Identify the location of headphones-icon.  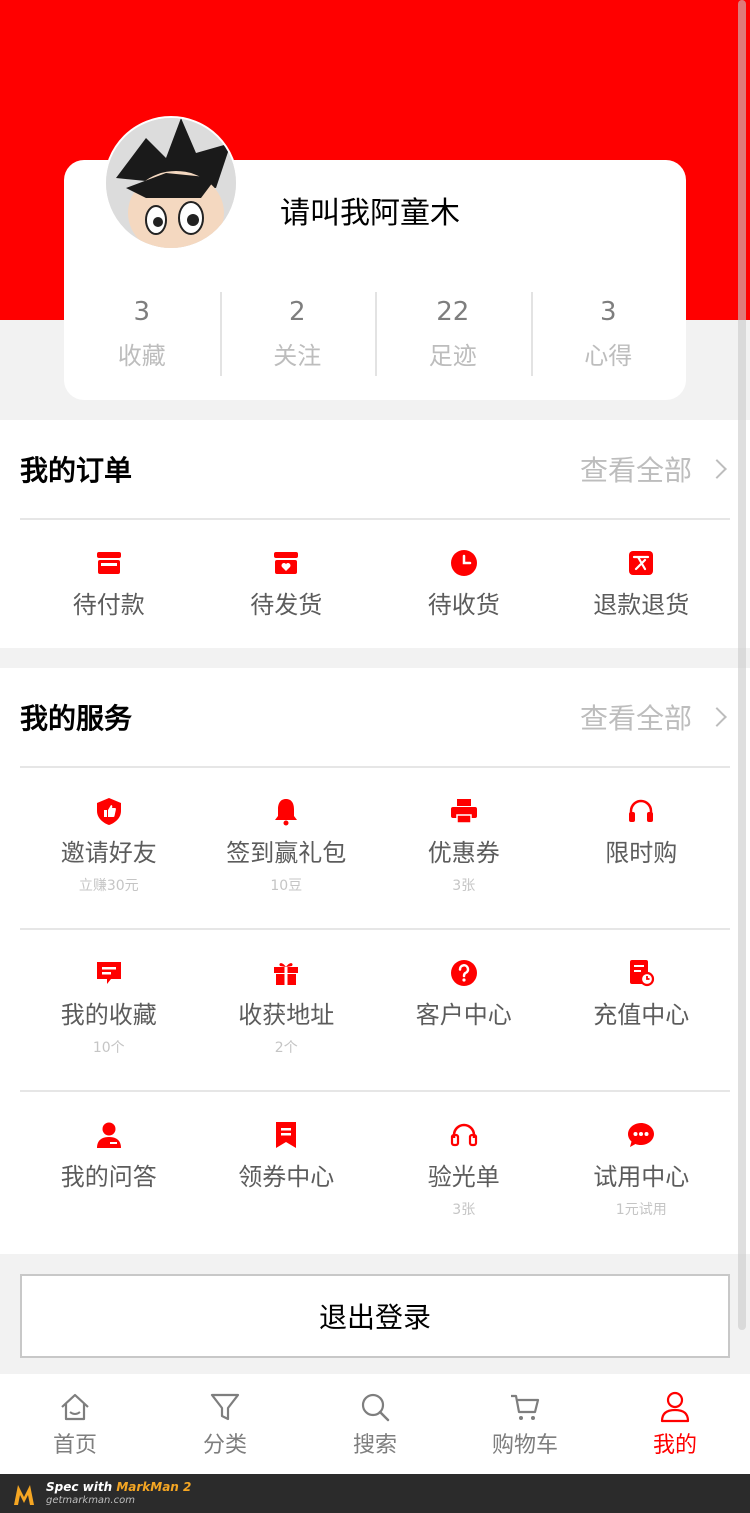
(641, 810).